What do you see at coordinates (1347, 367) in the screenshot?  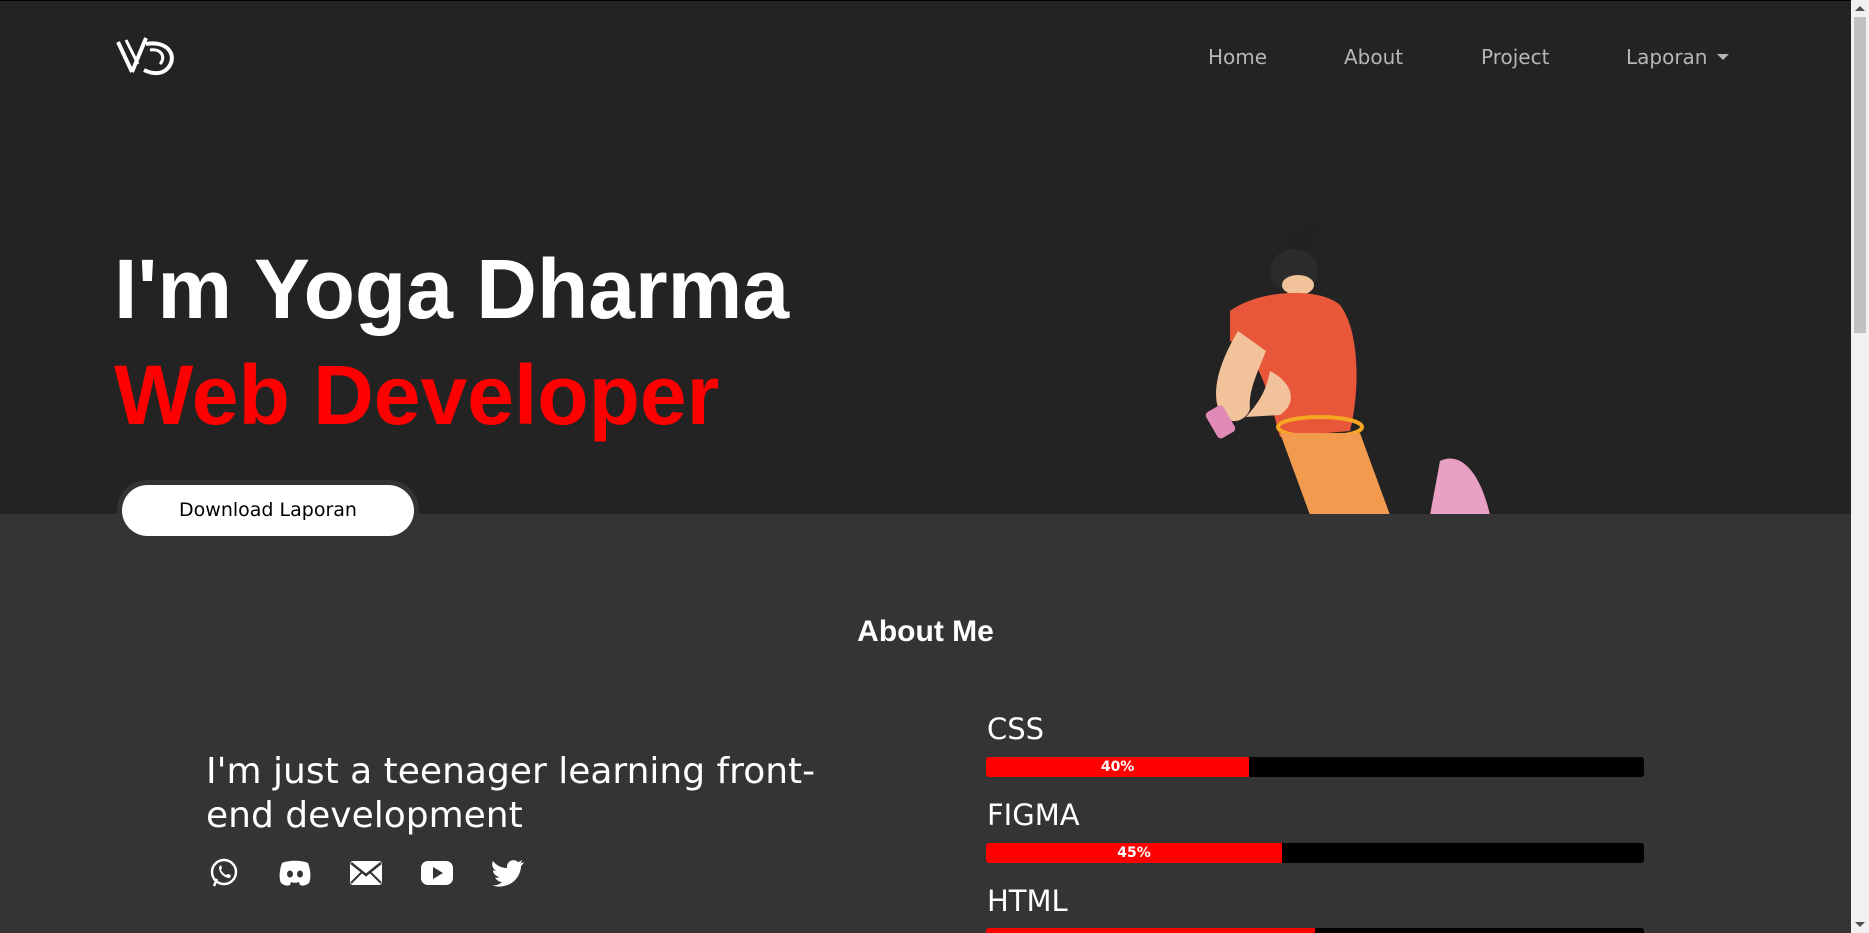 I see `3d-character-illustration` at bounding box center [1347, 367].